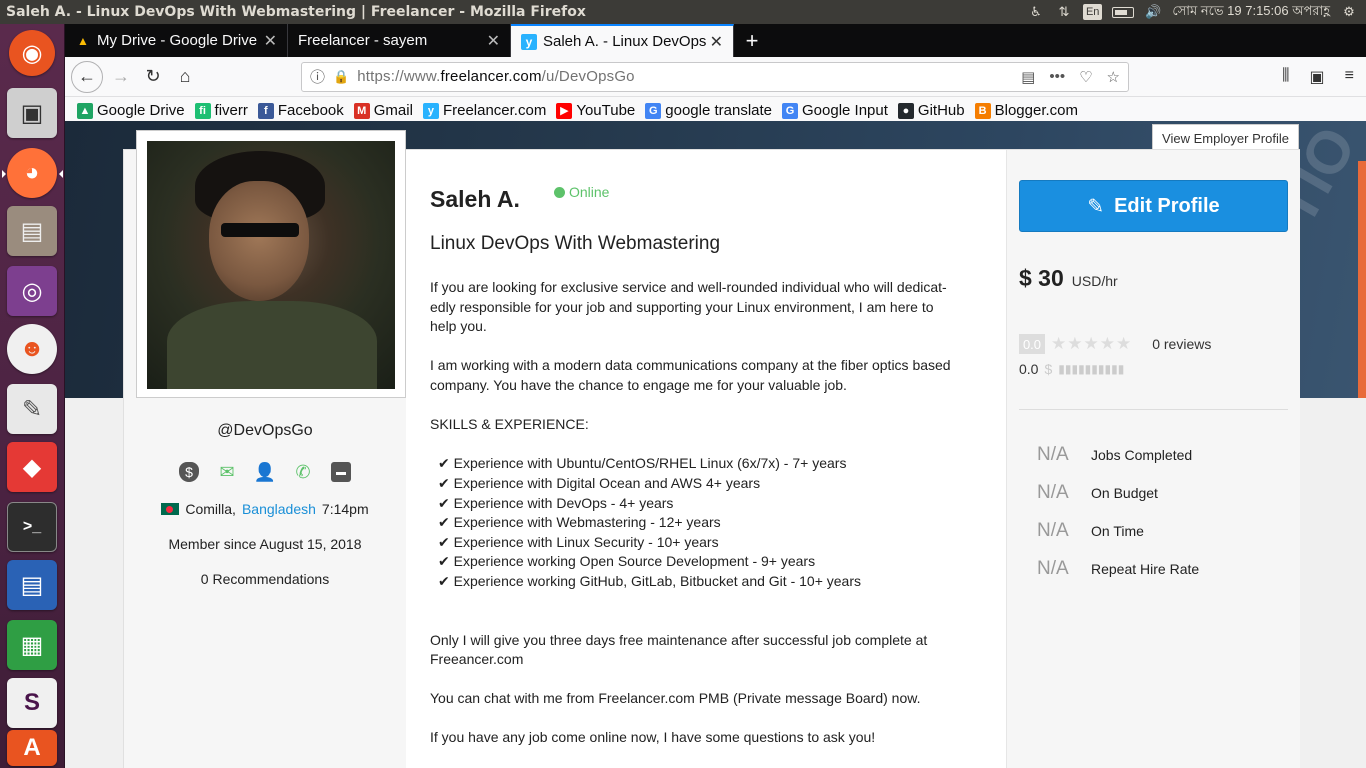 This screenshot has height=768, width=1366. I want to click on bookmark-github: ● GitHub, so click(931, 110).